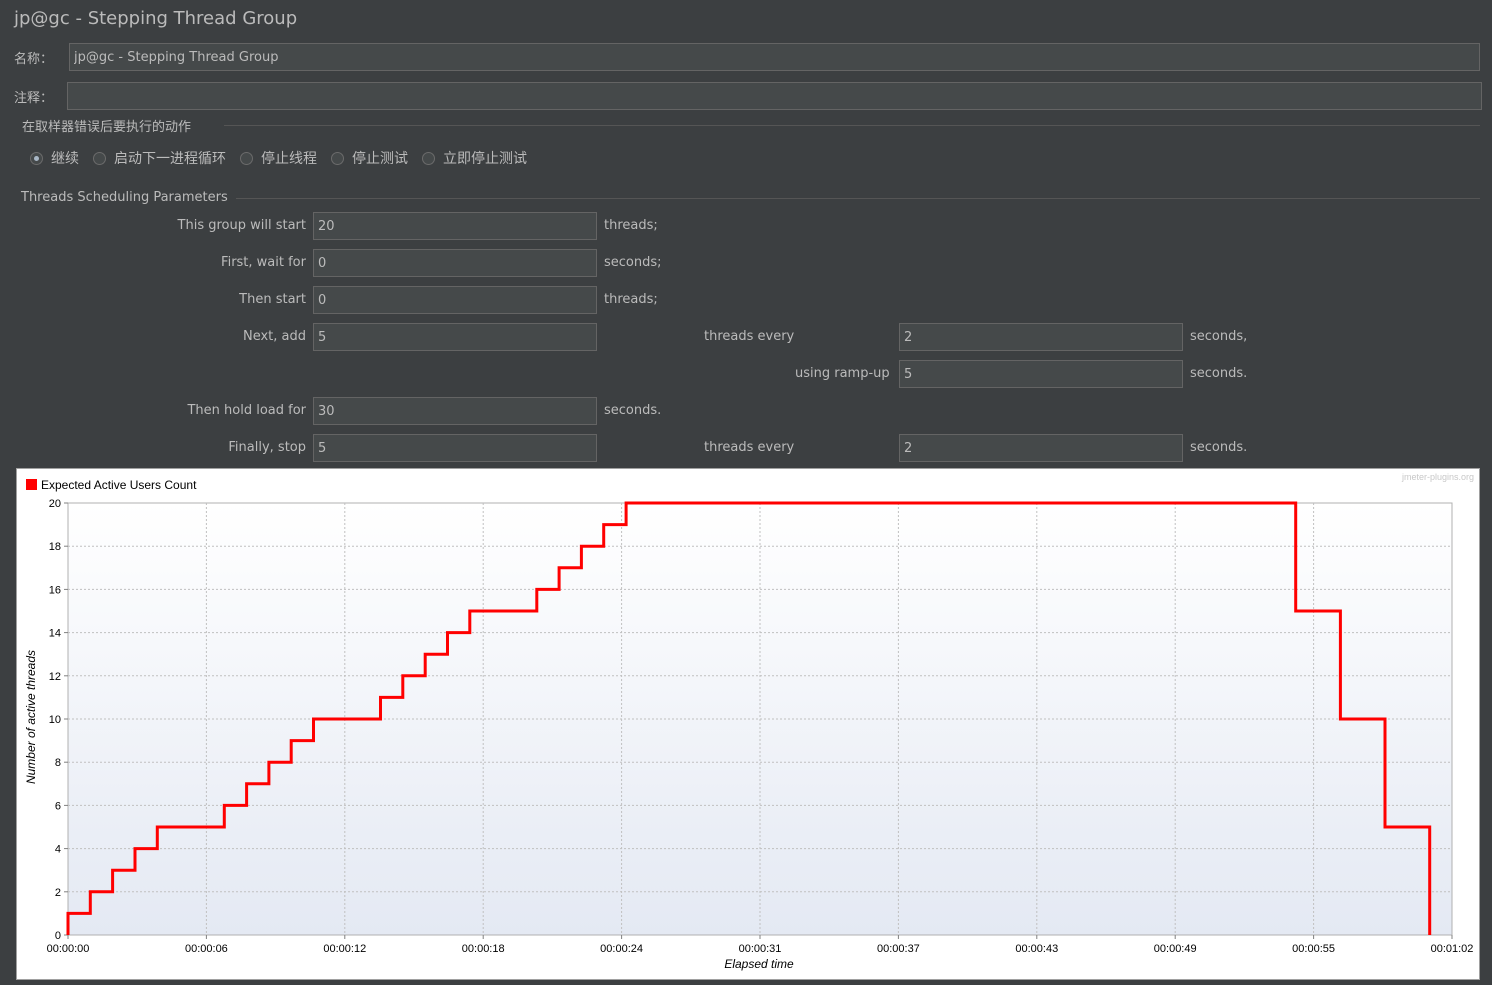  I want to click on y-tick-label: 10, so click(55, 720).